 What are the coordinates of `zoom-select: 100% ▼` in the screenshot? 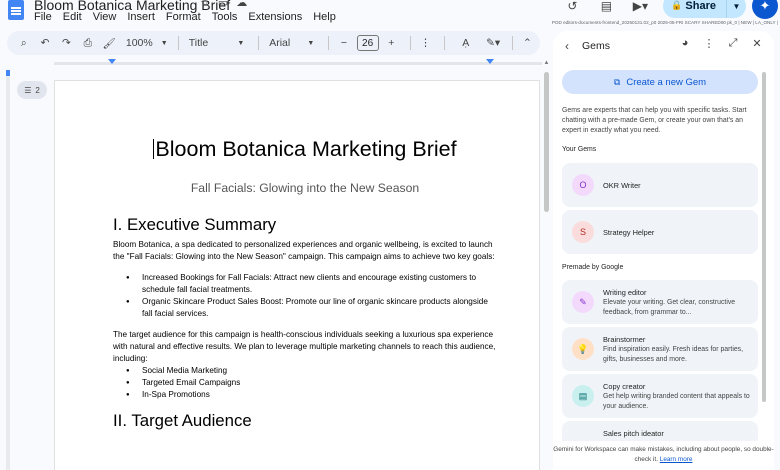 It's located at (145, 43).